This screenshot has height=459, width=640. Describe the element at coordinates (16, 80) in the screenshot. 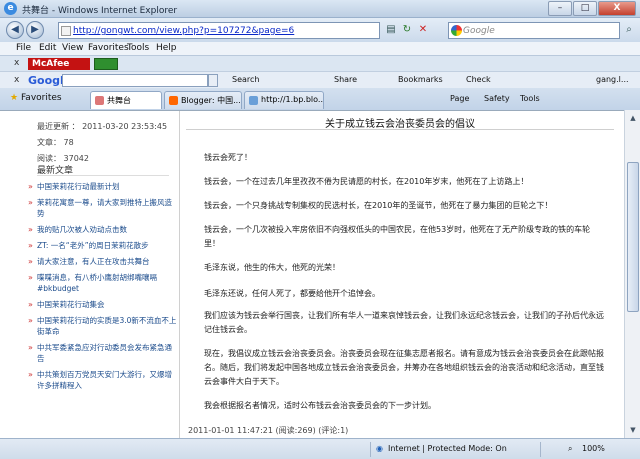

I see `close-google-toolbar-icon: x` at that location.